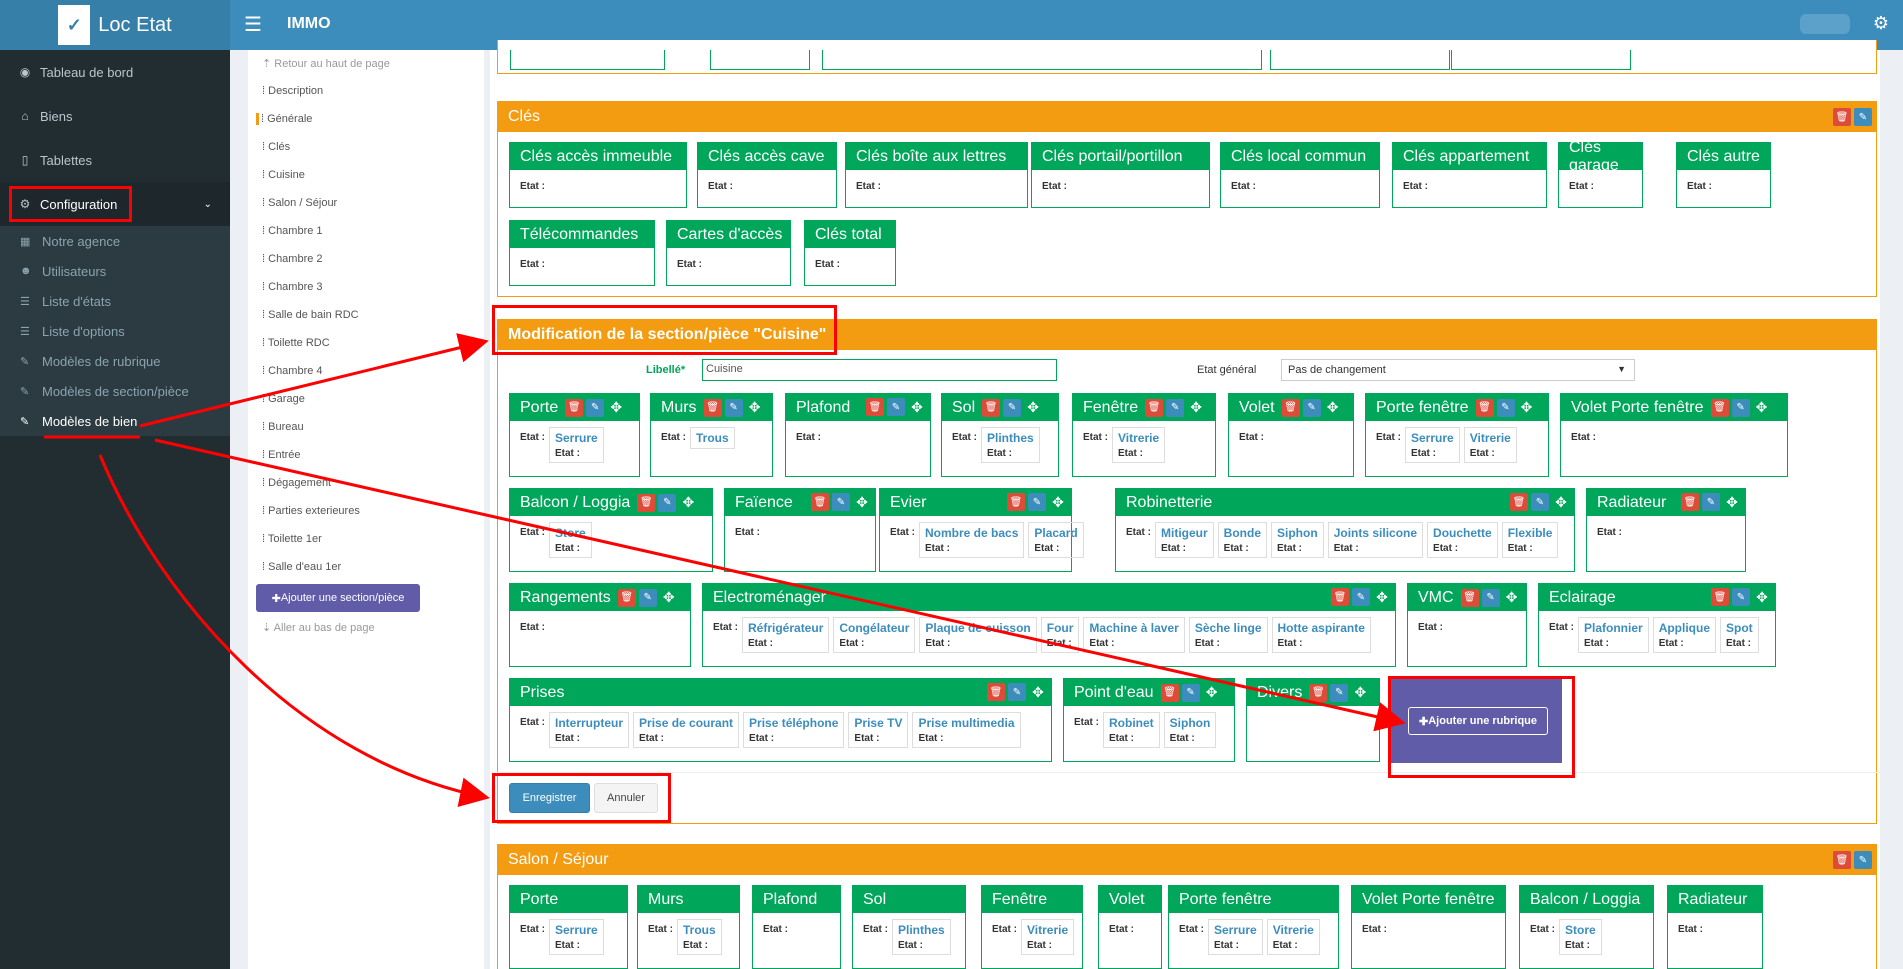 Image resolution: width=1903 pixels, height=969 pixels. Describe the element at coordinates (115, 241) in the screenshot. I see `submenu-item-0: ▦ Notre agence` at that location.